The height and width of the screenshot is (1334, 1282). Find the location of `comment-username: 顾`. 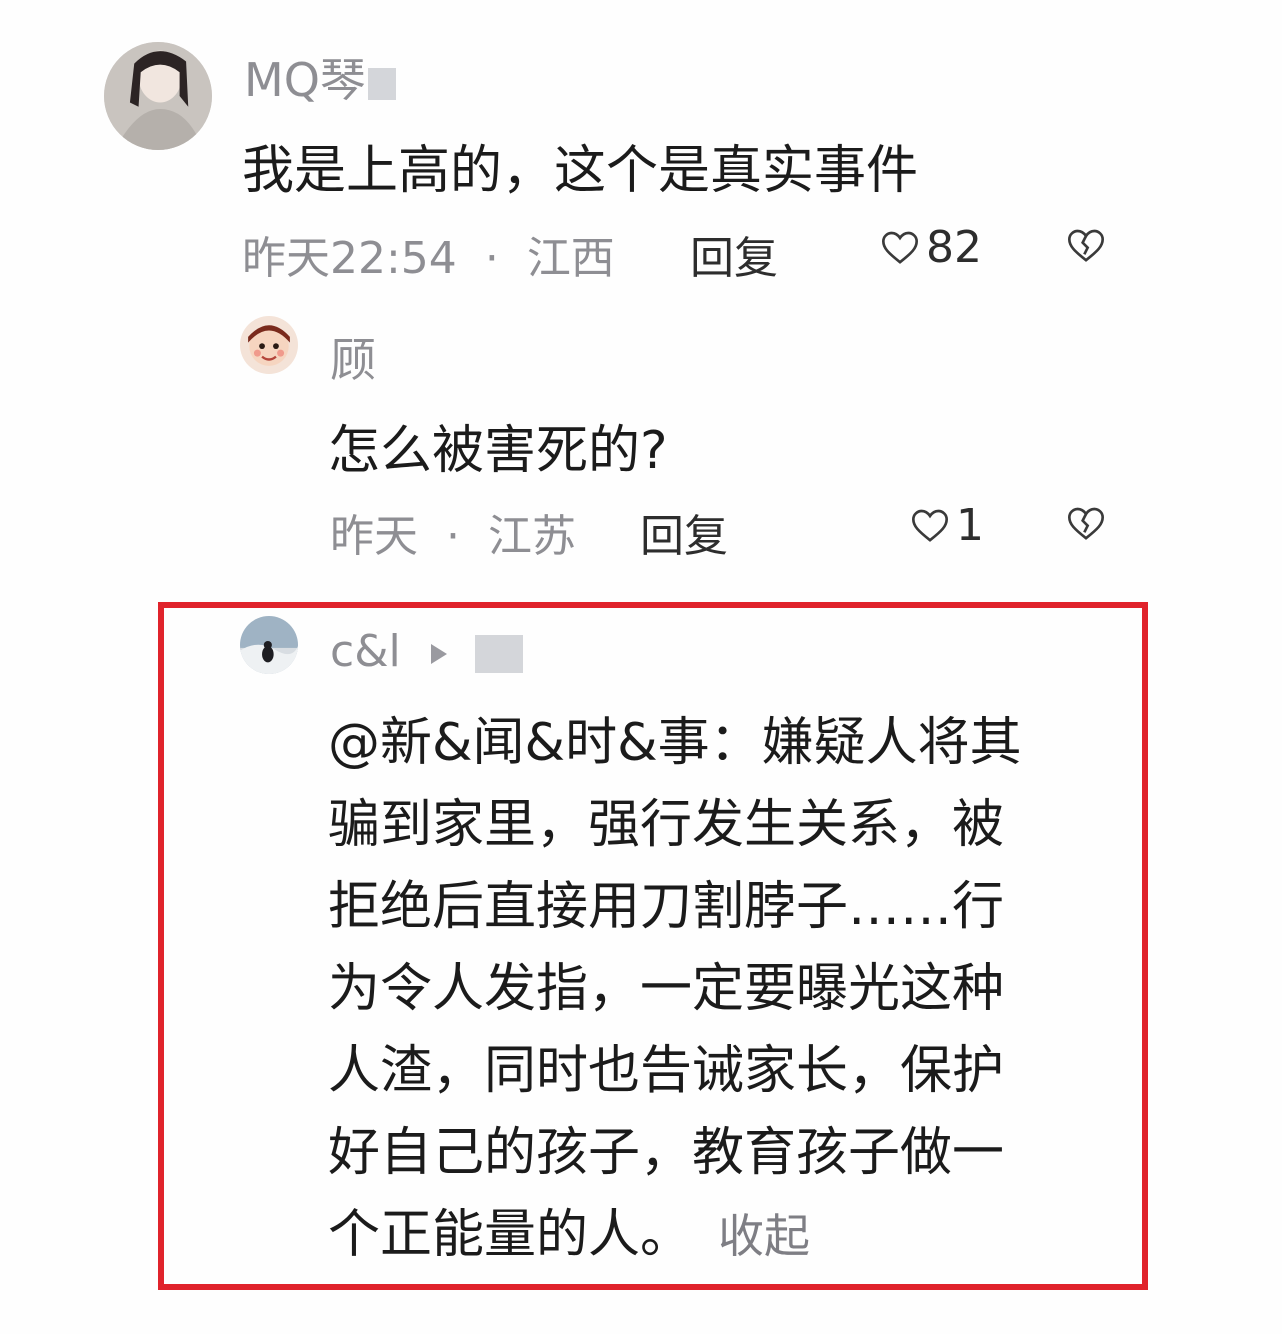

comment-username: 顾 is located at coordinates (353, 357).